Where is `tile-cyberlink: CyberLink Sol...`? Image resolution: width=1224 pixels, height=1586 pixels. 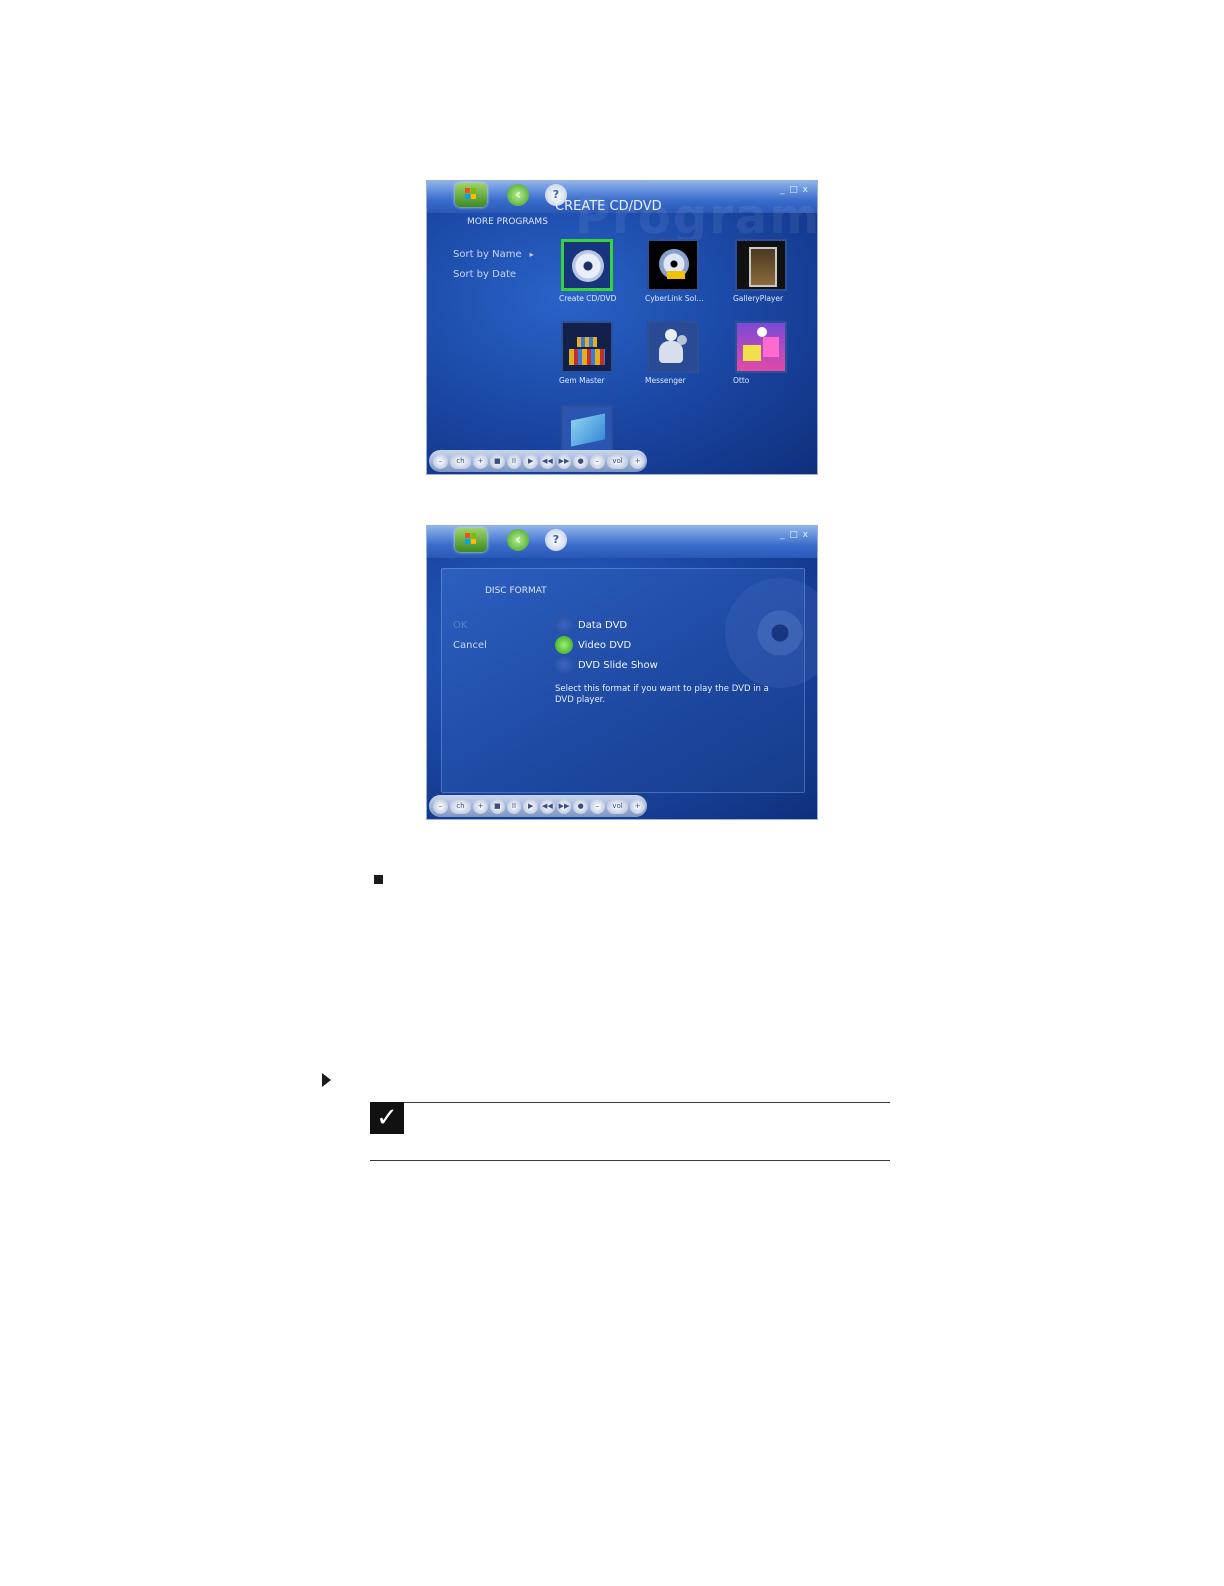 tile-cyberlink: CyberLink Sol... is located at coordinates (687, 271).